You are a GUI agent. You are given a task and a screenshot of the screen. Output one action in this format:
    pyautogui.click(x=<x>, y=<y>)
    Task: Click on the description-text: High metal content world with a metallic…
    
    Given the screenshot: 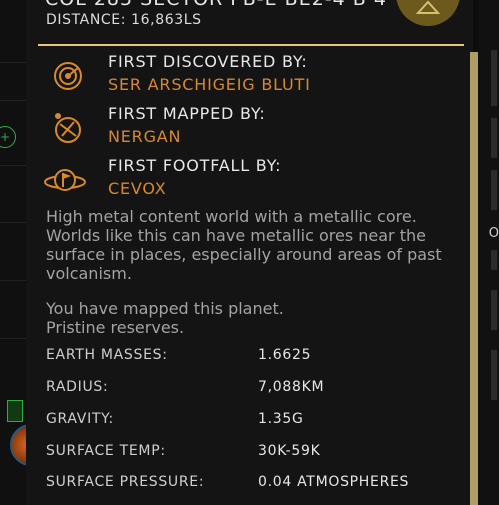 What is the action you would take?
    pyautogui.click(x=244, y=245)
    